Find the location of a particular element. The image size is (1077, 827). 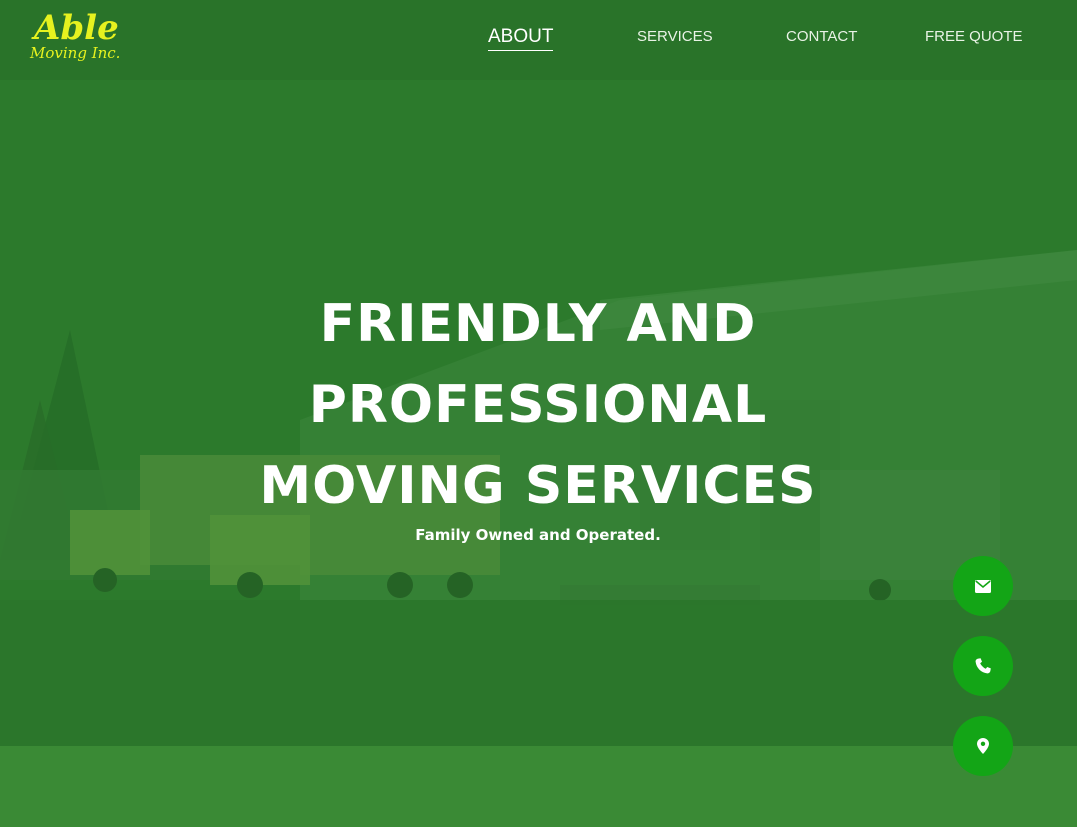

headline-line-2: PROFESSIONAL is located at coordinates (538, 405).